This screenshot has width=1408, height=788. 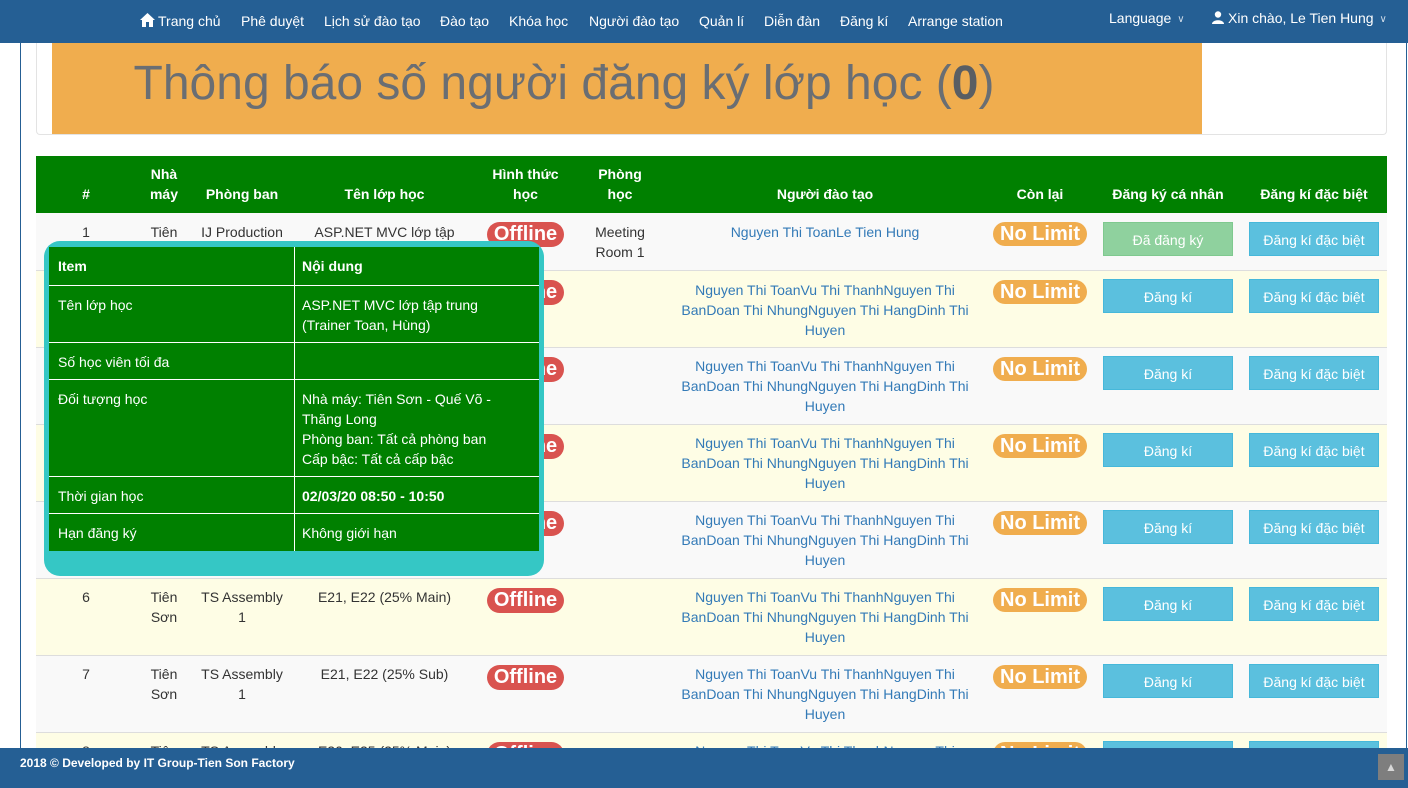 I want to click on row-num: 1, so click(x=86, y=232).